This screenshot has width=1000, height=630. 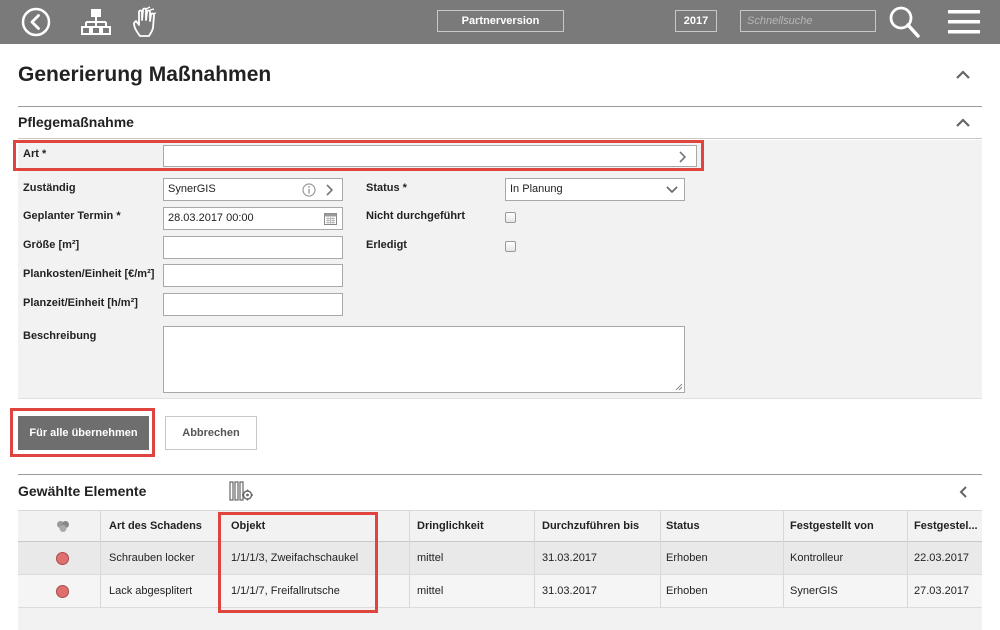 I want to click on column-header: Art des Schadens, so click(x=155, y=526).